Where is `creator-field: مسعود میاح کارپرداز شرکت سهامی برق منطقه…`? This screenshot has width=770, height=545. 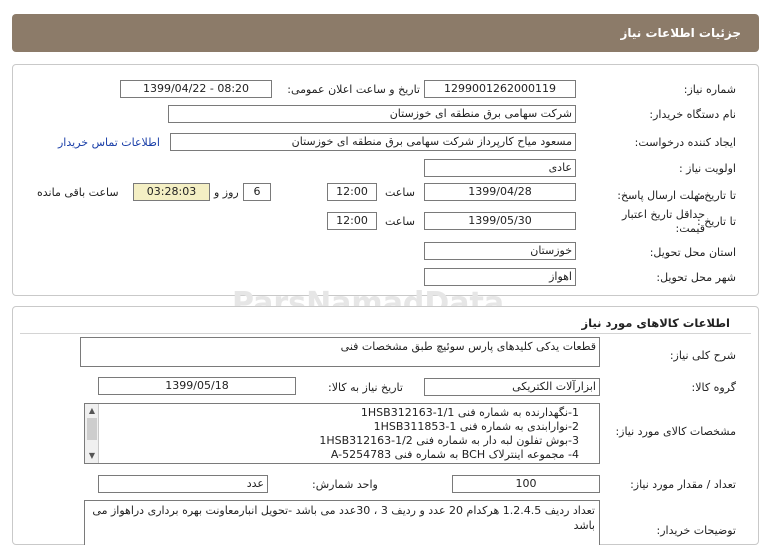
creator-field: مسعود میاح کارپرداز شرکت سهامی برق منطقه… is located at coordinates (373, 142).